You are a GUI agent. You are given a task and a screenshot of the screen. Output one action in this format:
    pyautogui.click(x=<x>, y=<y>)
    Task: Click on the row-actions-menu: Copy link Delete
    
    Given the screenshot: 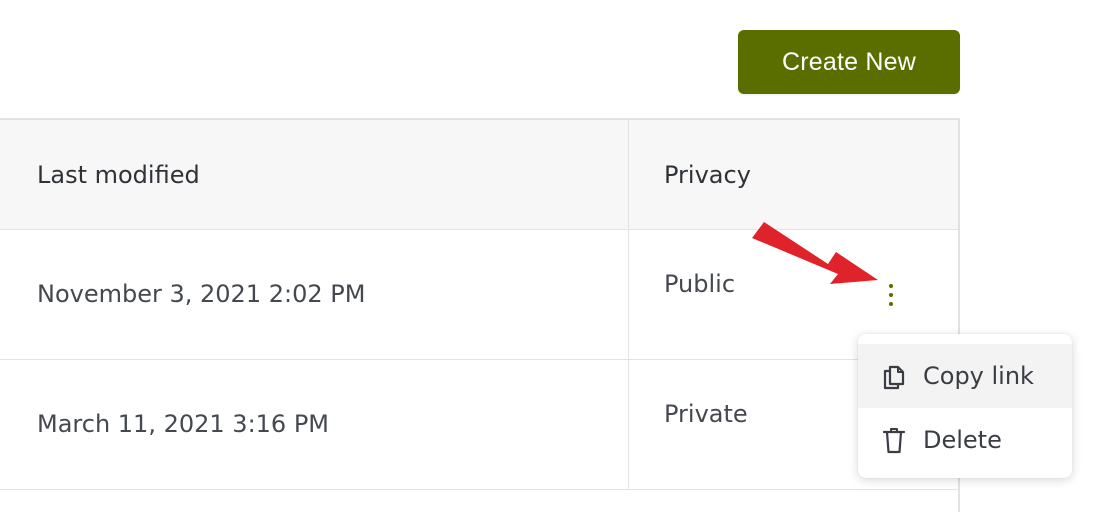 What is the action you would take?
    pyautogui.click(x=965, y=406)
    